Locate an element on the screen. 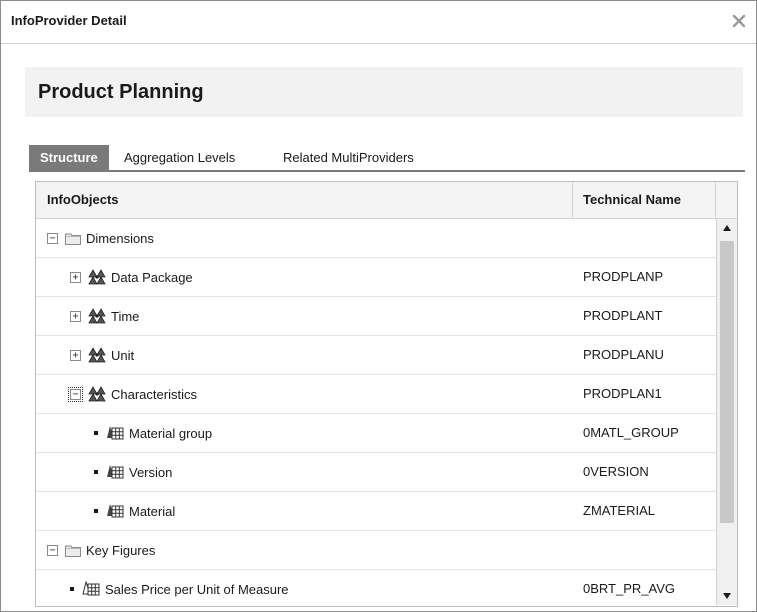  tab-aggregation-levels: Aggregation Levels is located at coordinates (179, 158).